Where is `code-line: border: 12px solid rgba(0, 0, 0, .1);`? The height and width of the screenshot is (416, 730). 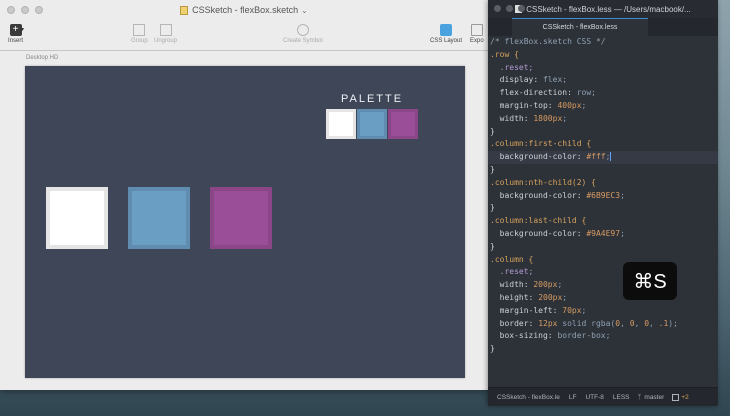
code-line: border: 12px solid rgba(0, 0, 0, .1); is located at coordinates (603, 324).